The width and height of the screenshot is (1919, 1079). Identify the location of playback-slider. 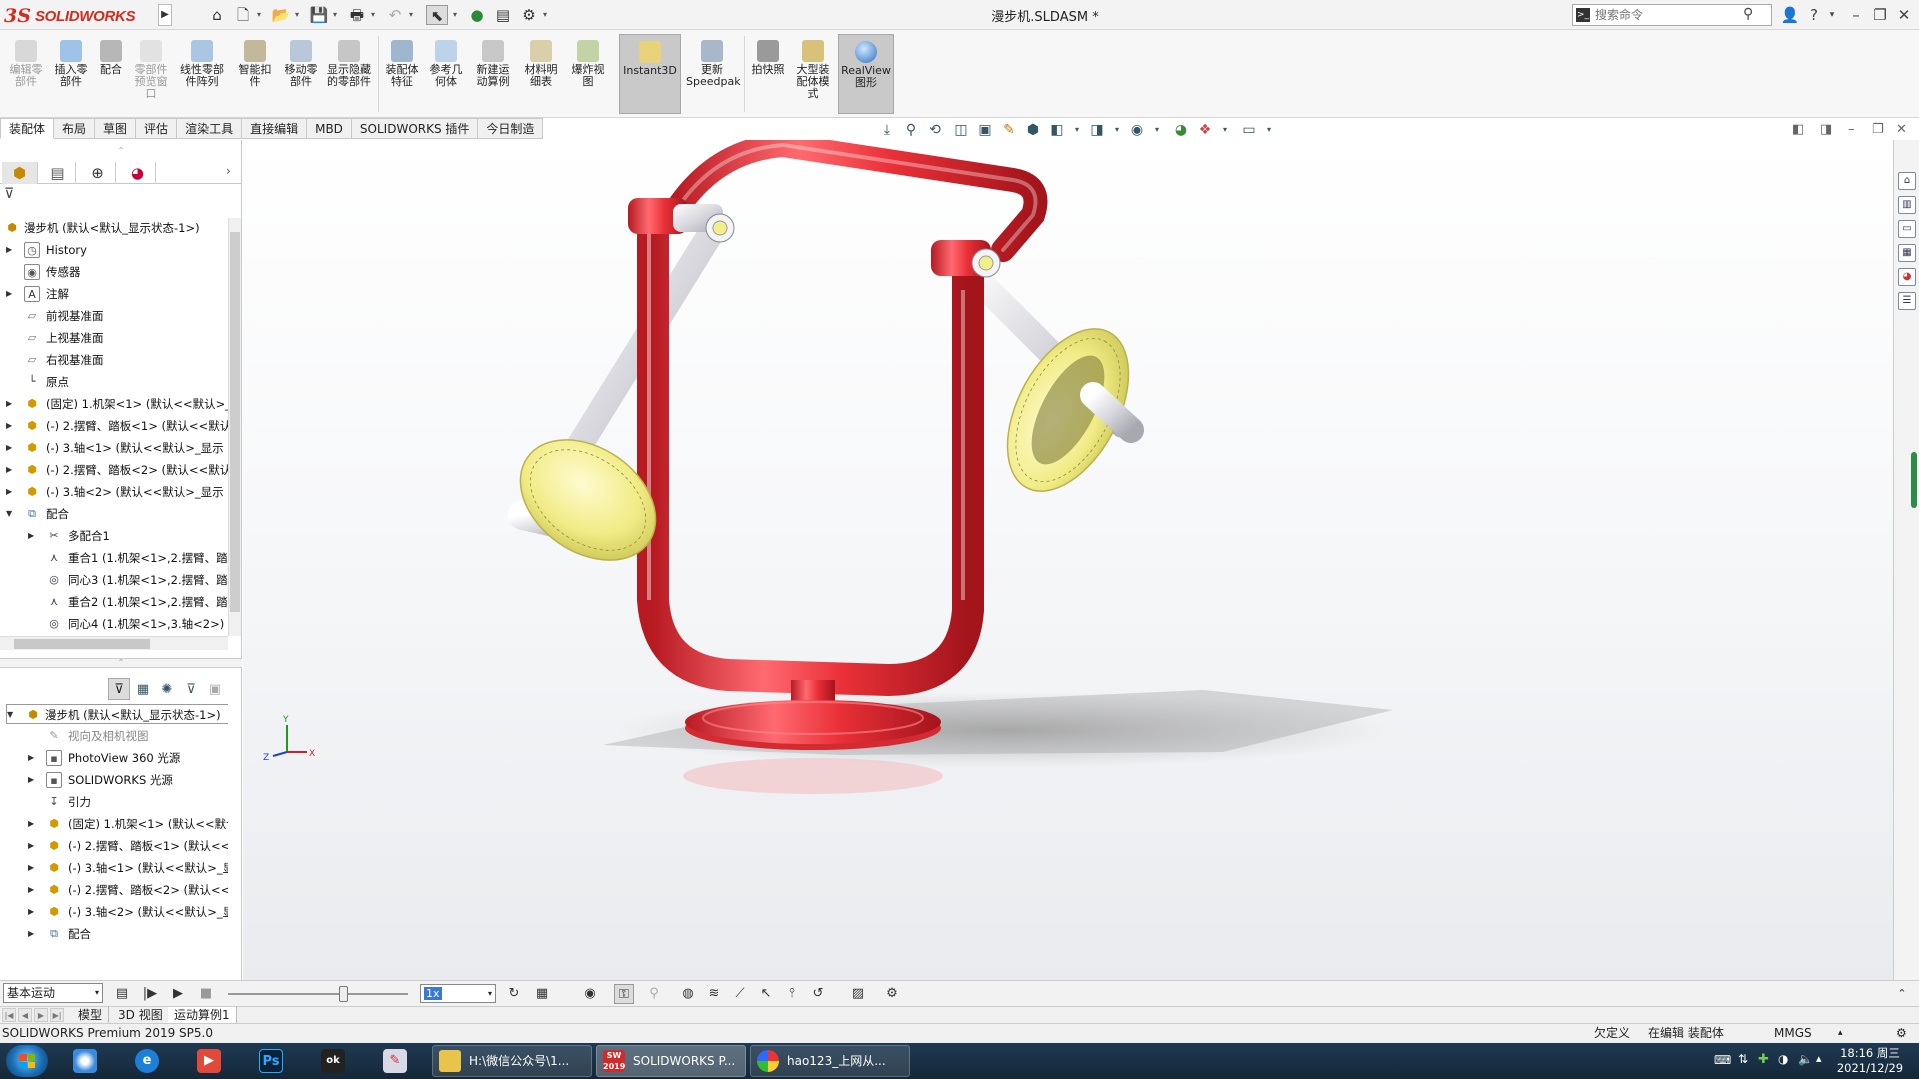
(318, 994).